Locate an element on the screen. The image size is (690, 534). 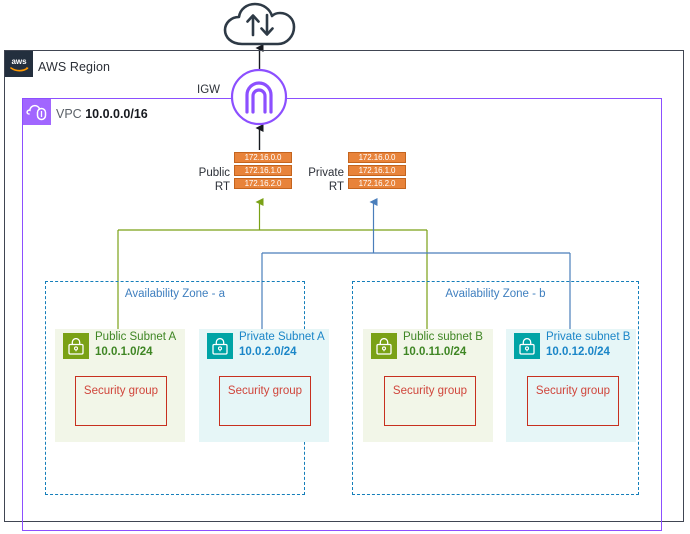
internet-gateway-icon is located at coordinates (259, 97).